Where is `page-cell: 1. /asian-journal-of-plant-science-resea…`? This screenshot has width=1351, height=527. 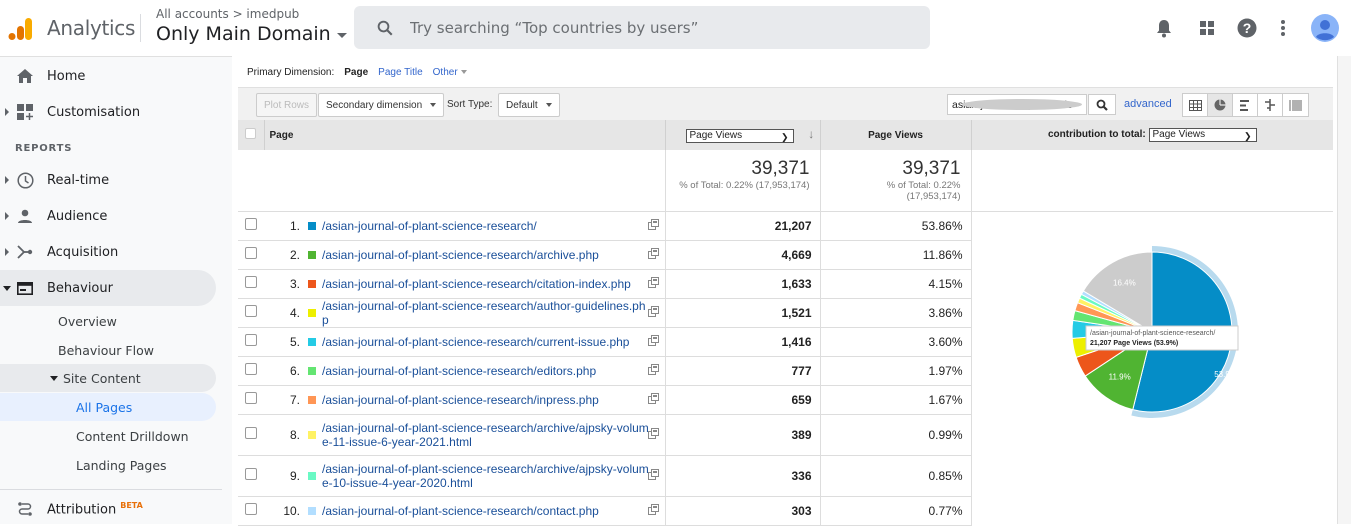 page-cell: 1. /asian-journal-of-plant-science-resea… is located at coordinates (465, 226).